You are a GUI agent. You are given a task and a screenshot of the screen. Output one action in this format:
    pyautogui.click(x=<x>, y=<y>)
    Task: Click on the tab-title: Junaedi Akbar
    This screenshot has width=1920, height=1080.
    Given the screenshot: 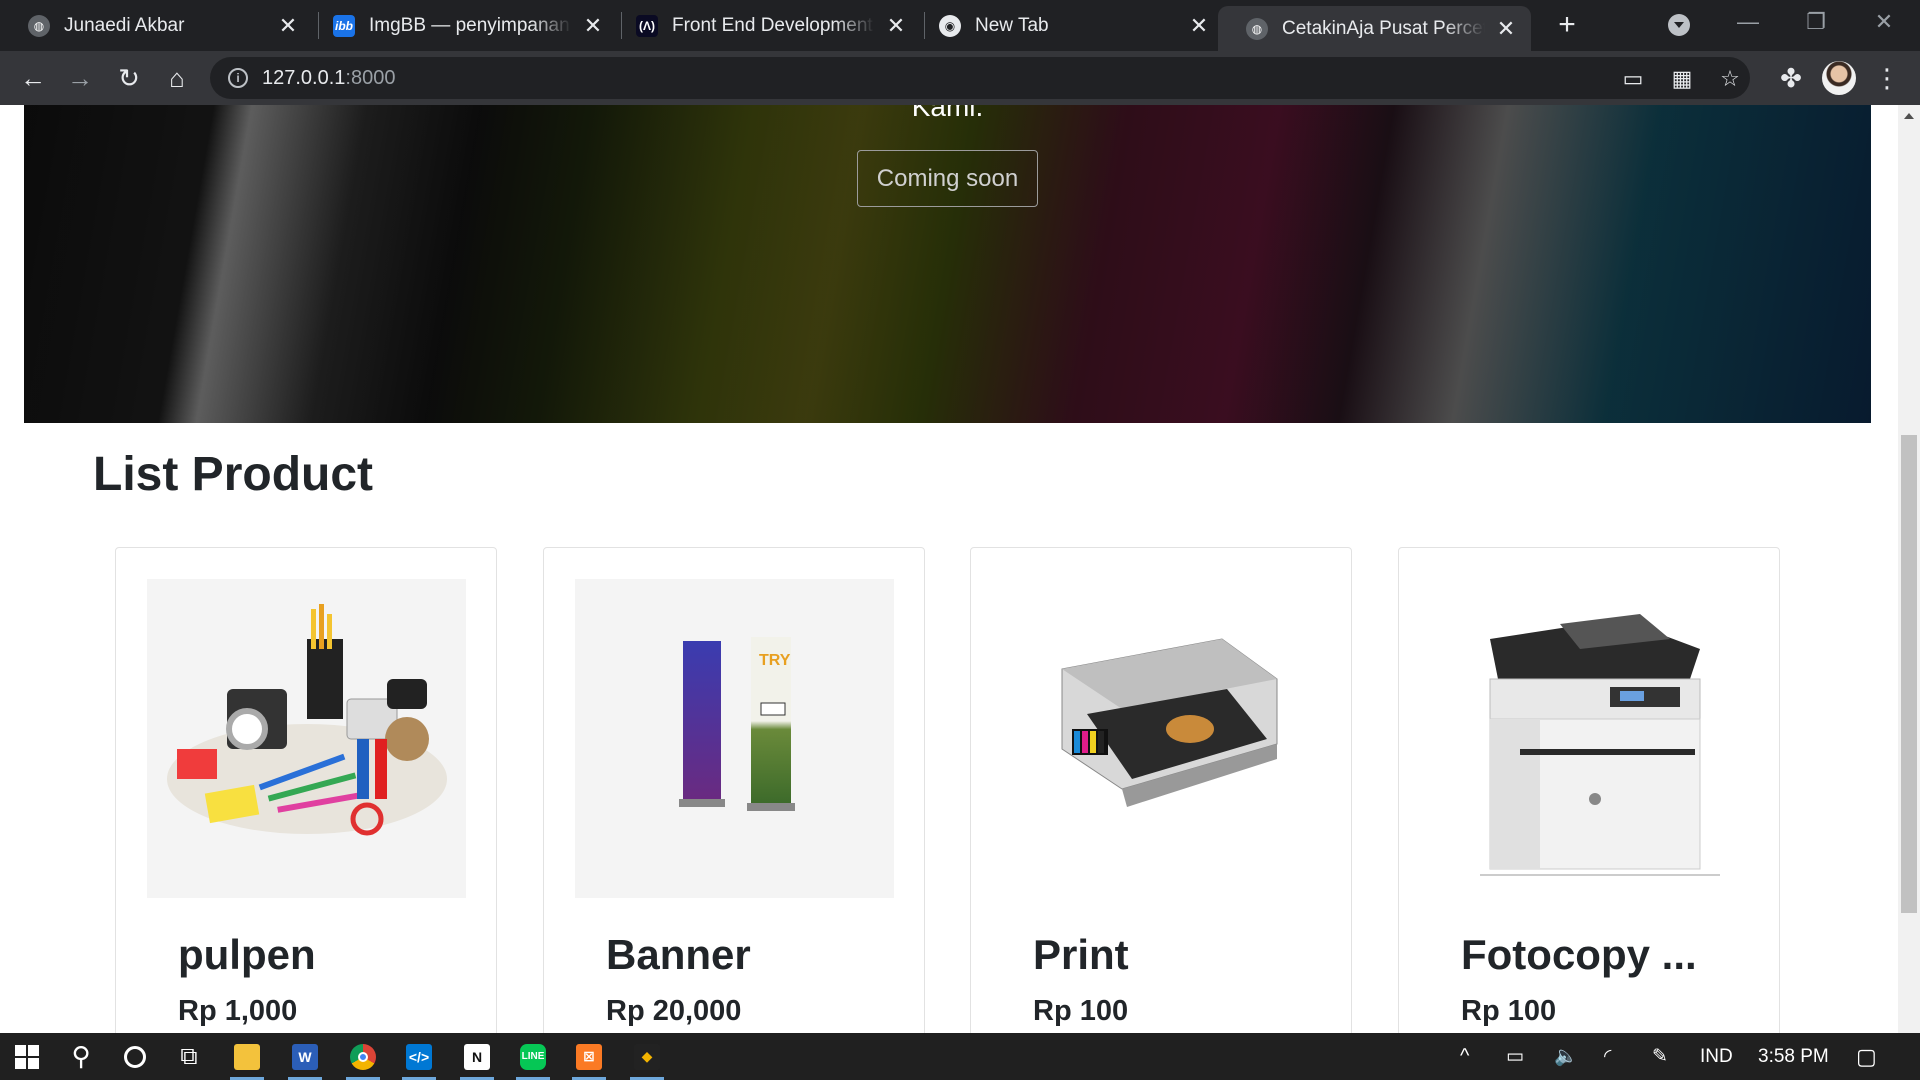 What is the action you would take?
    pyautogui.click(x=124, y=25)
    